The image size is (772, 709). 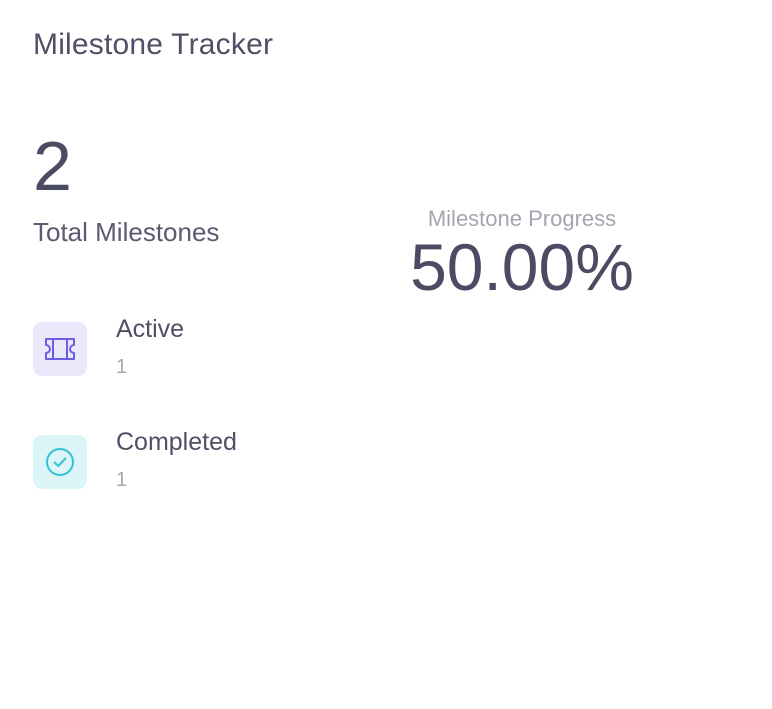 What do you see at coordinates (126, 232) in the screenshot?
I see `total-milestones-label: Total Milestones` at bounding box center [126, 232].